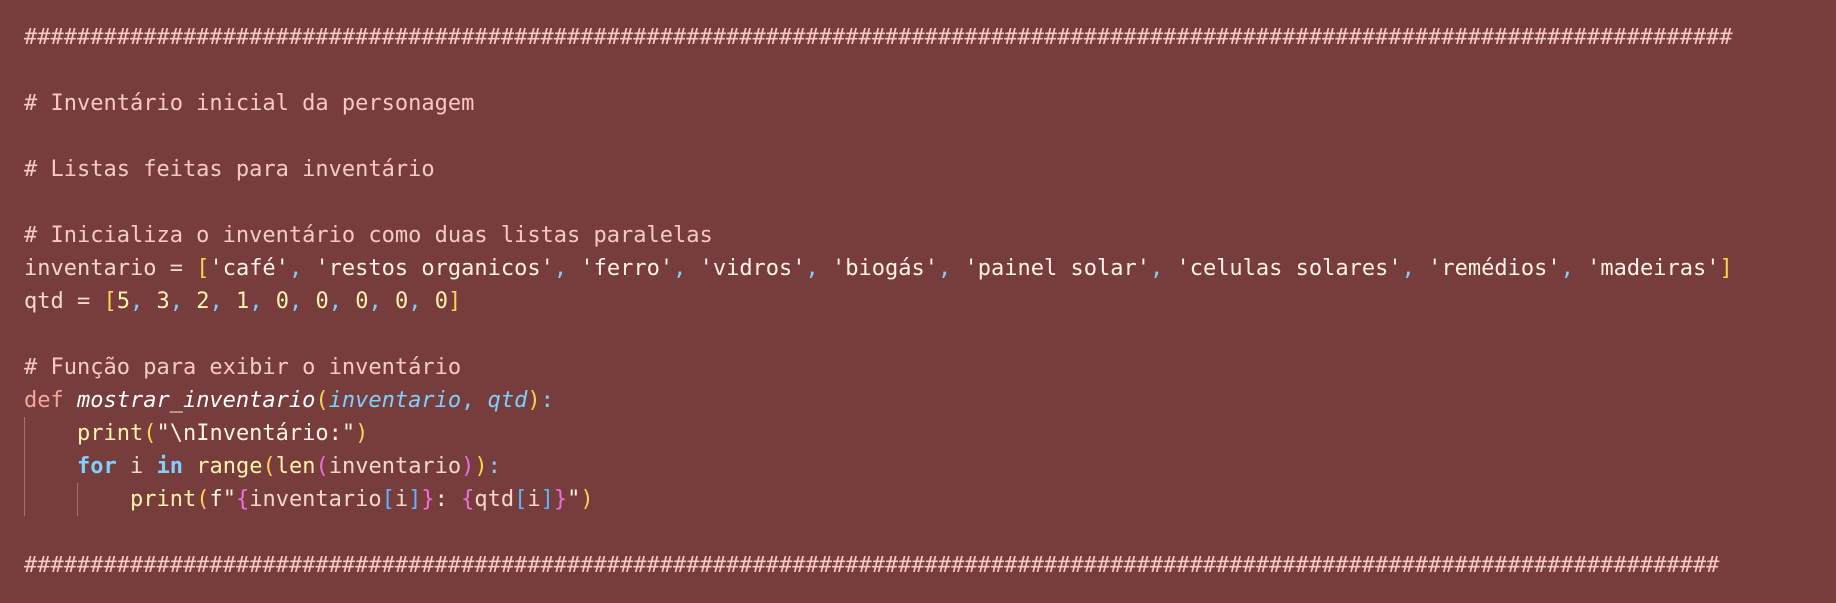 The height and width of the screenshot is (603, 1836). I want to click on code-token-comment: # Inventário inicial da personagem, so click(249, 103).